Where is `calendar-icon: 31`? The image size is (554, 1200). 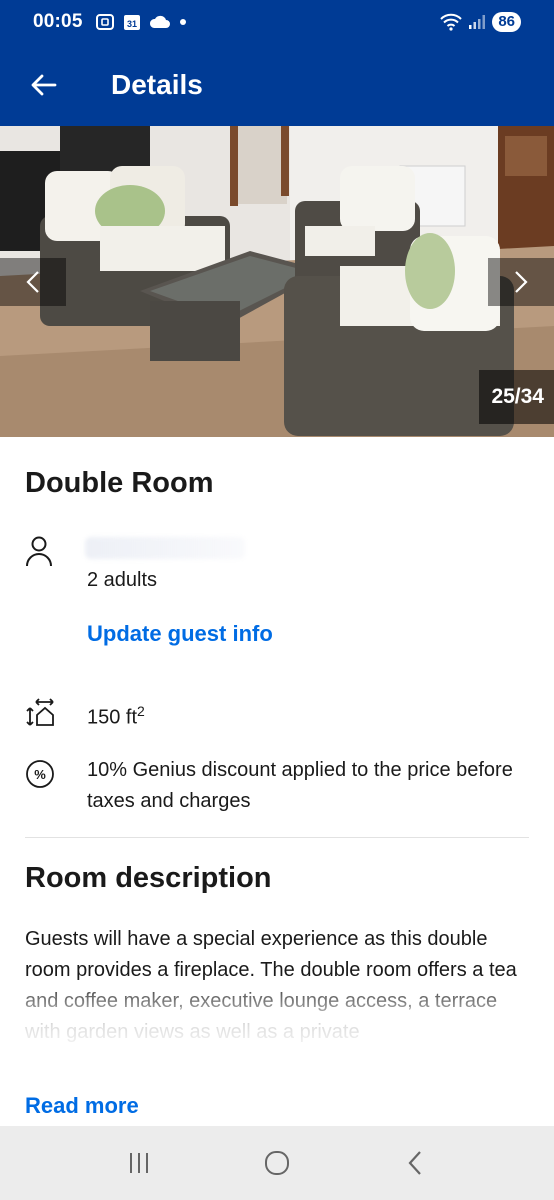 calendar-icon: 31 is located at coordinates (132, 22).